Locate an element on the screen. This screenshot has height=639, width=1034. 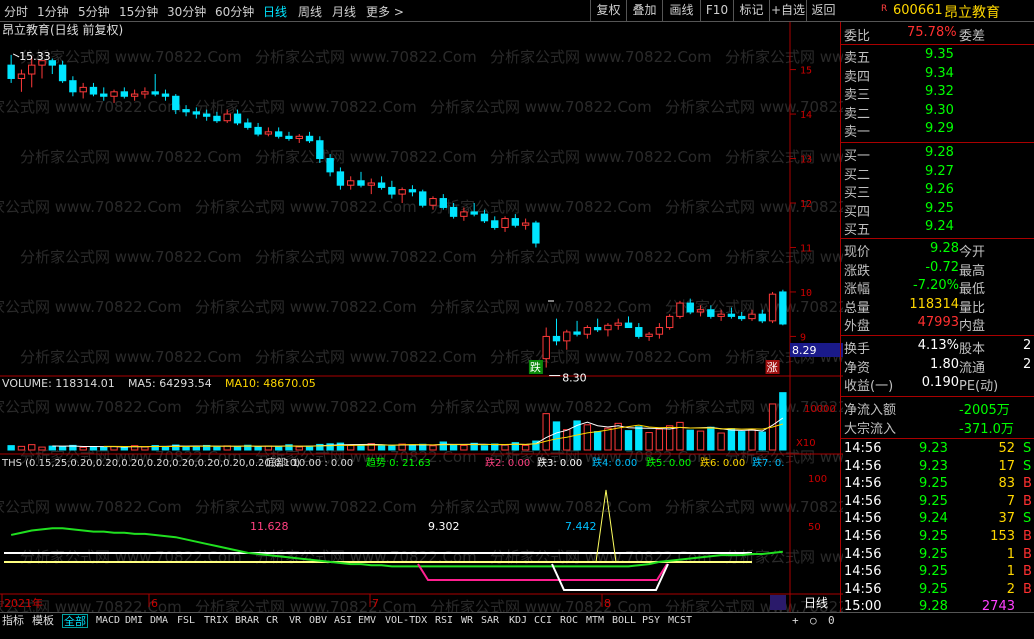
period-tab-4: 30分钟 is located at coordinates (186, 11).